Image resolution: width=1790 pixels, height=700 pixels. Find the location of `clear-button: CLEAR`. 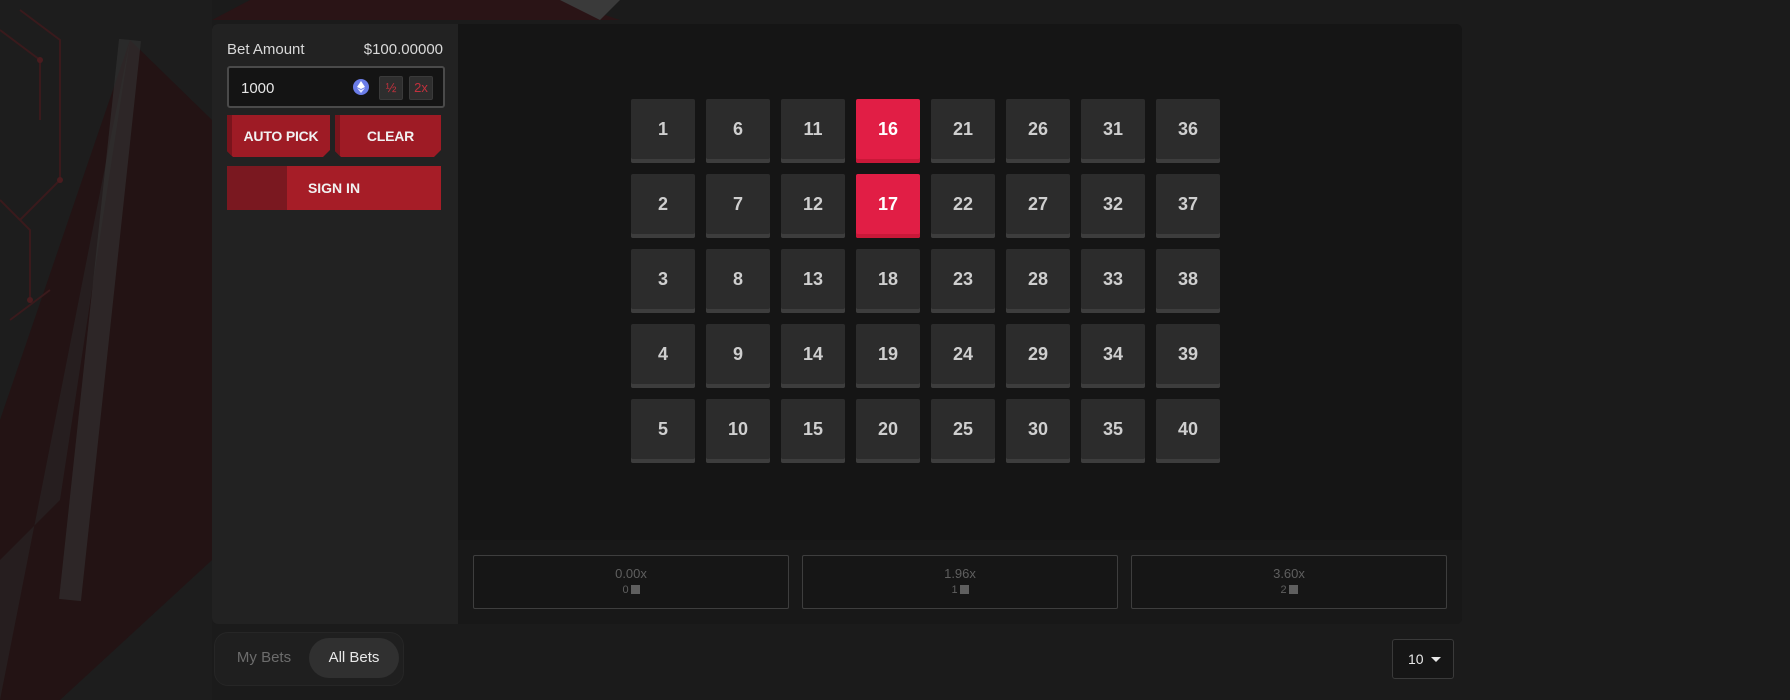

clear-button: CLEAR is located at coordinates (388, 136).